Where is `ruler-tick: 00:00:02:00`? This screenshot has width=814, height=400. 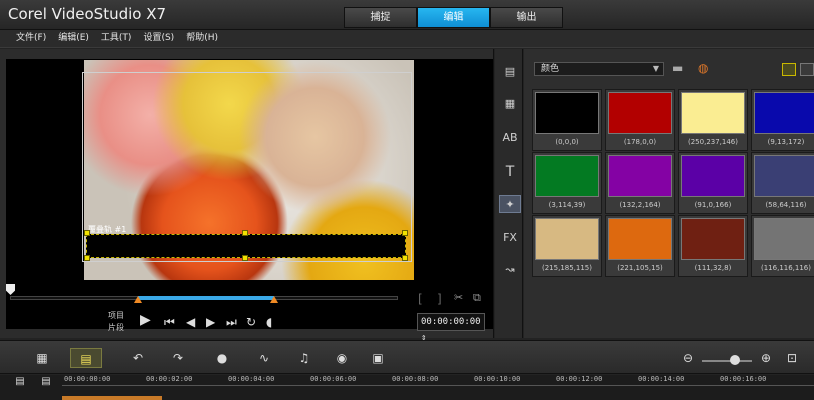 ruler-tick: 00:00:02:00 is located at coordinates (169, 379).